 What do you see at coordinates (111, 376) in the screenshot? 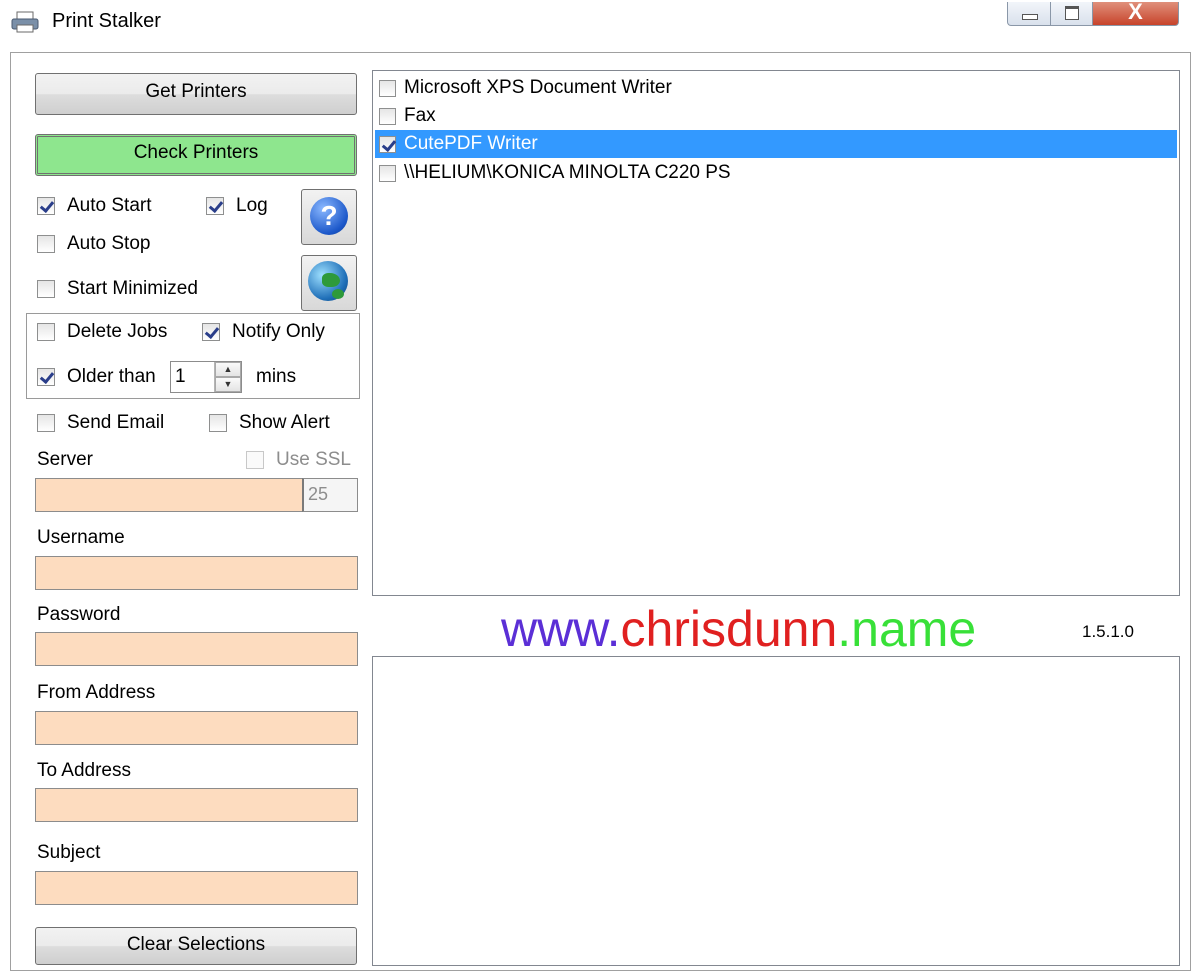
I see `older-than-label: Older than` at bounding box center [111, 376].